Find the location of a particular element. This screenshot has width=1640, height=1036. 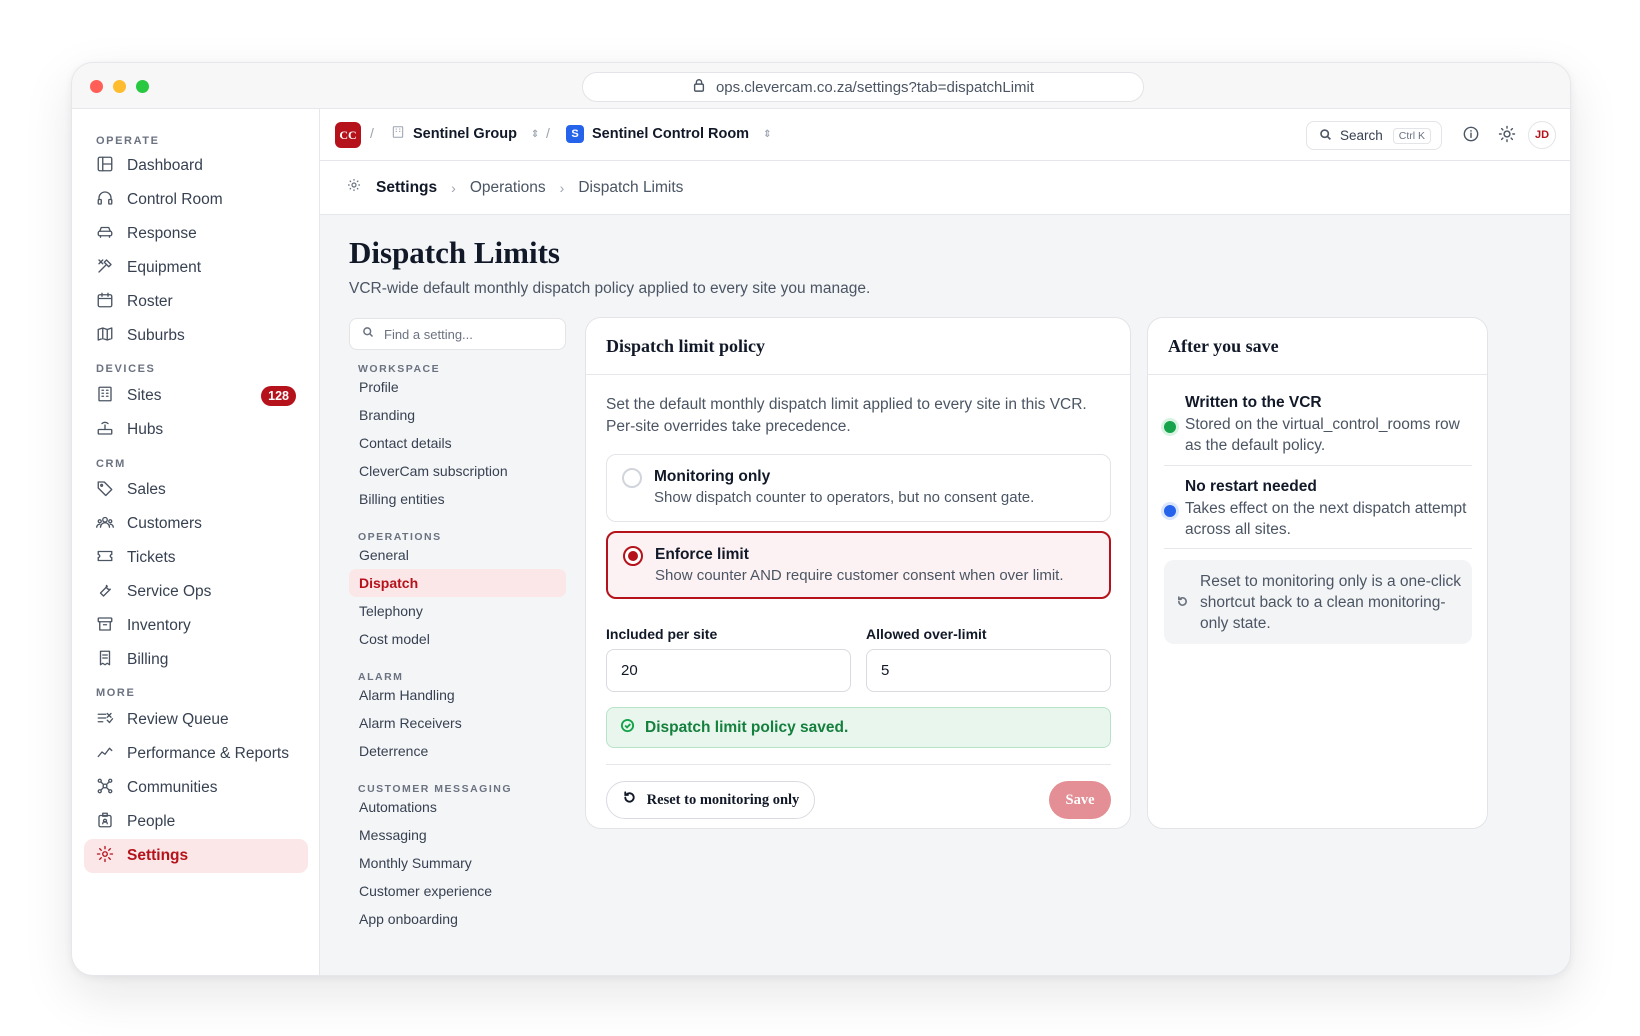

sidebar-item-suburbs: Suburbs is located at coordinates (196, 336).